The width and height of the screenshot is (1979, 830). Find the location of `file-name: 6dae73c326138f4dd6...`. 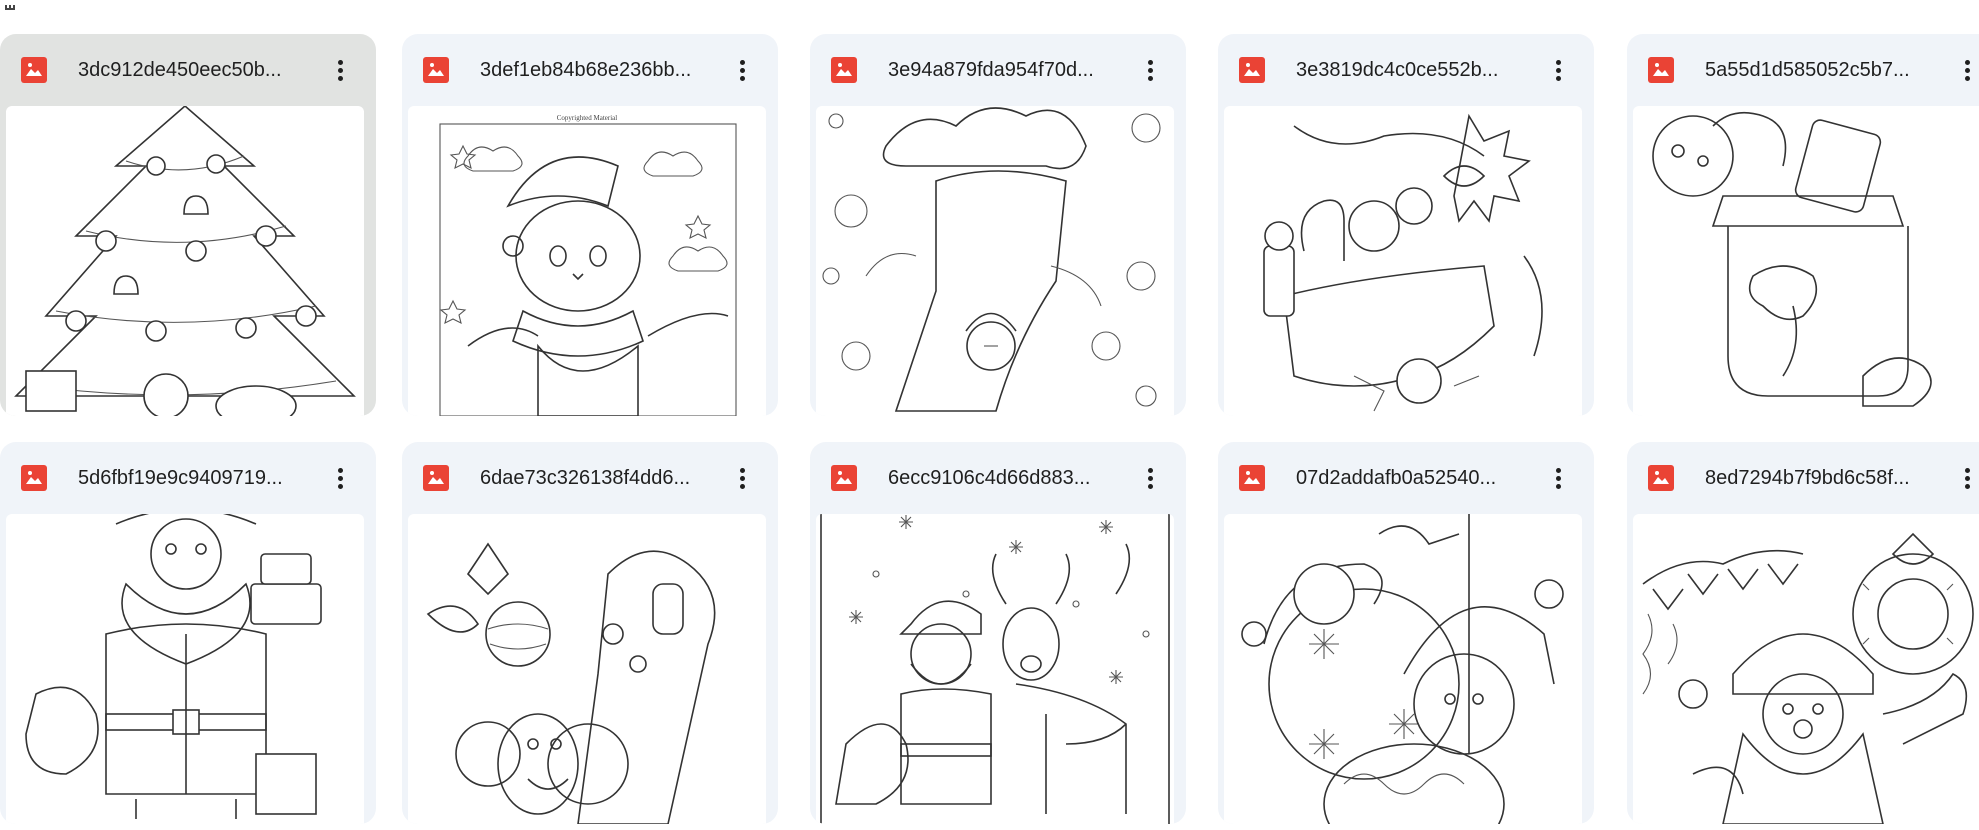

file-name: 6dae73c326138f4dd6... is located at coordinates (585, 478).